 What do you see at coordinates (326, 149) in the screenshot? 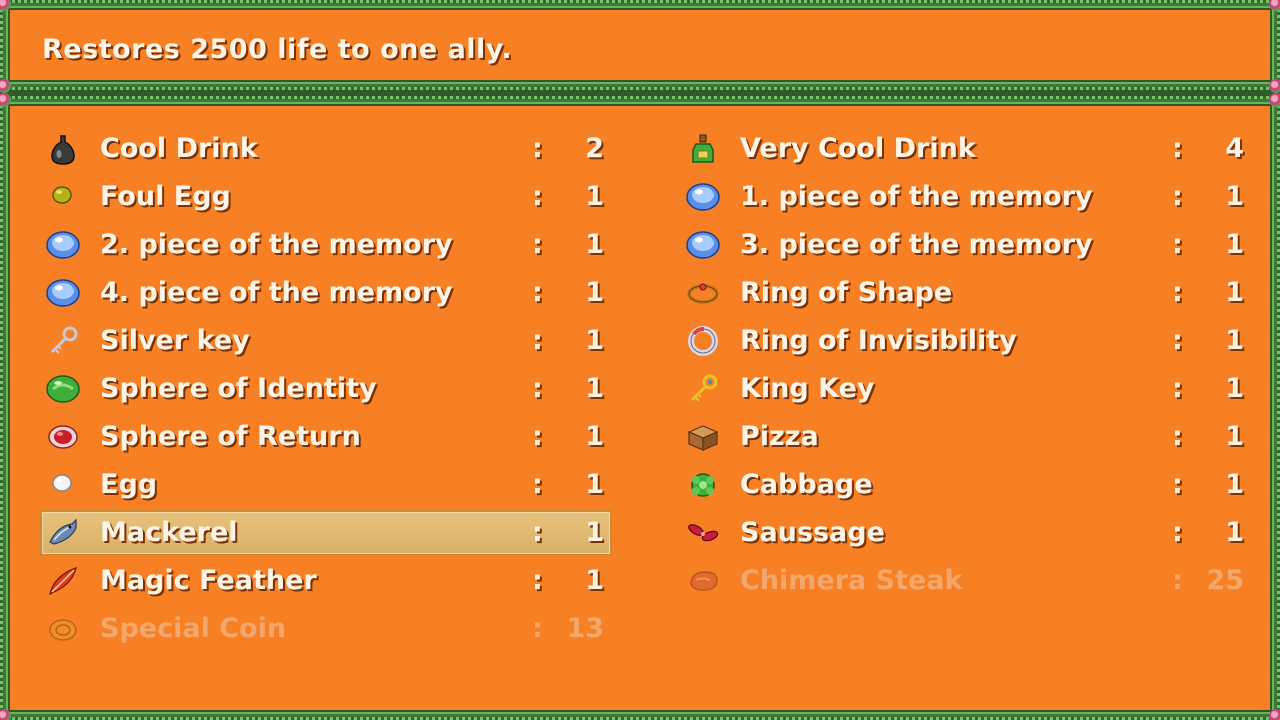
I see `item-cool-drink: Cool Drink : 2` at bounding box center [326, 149].